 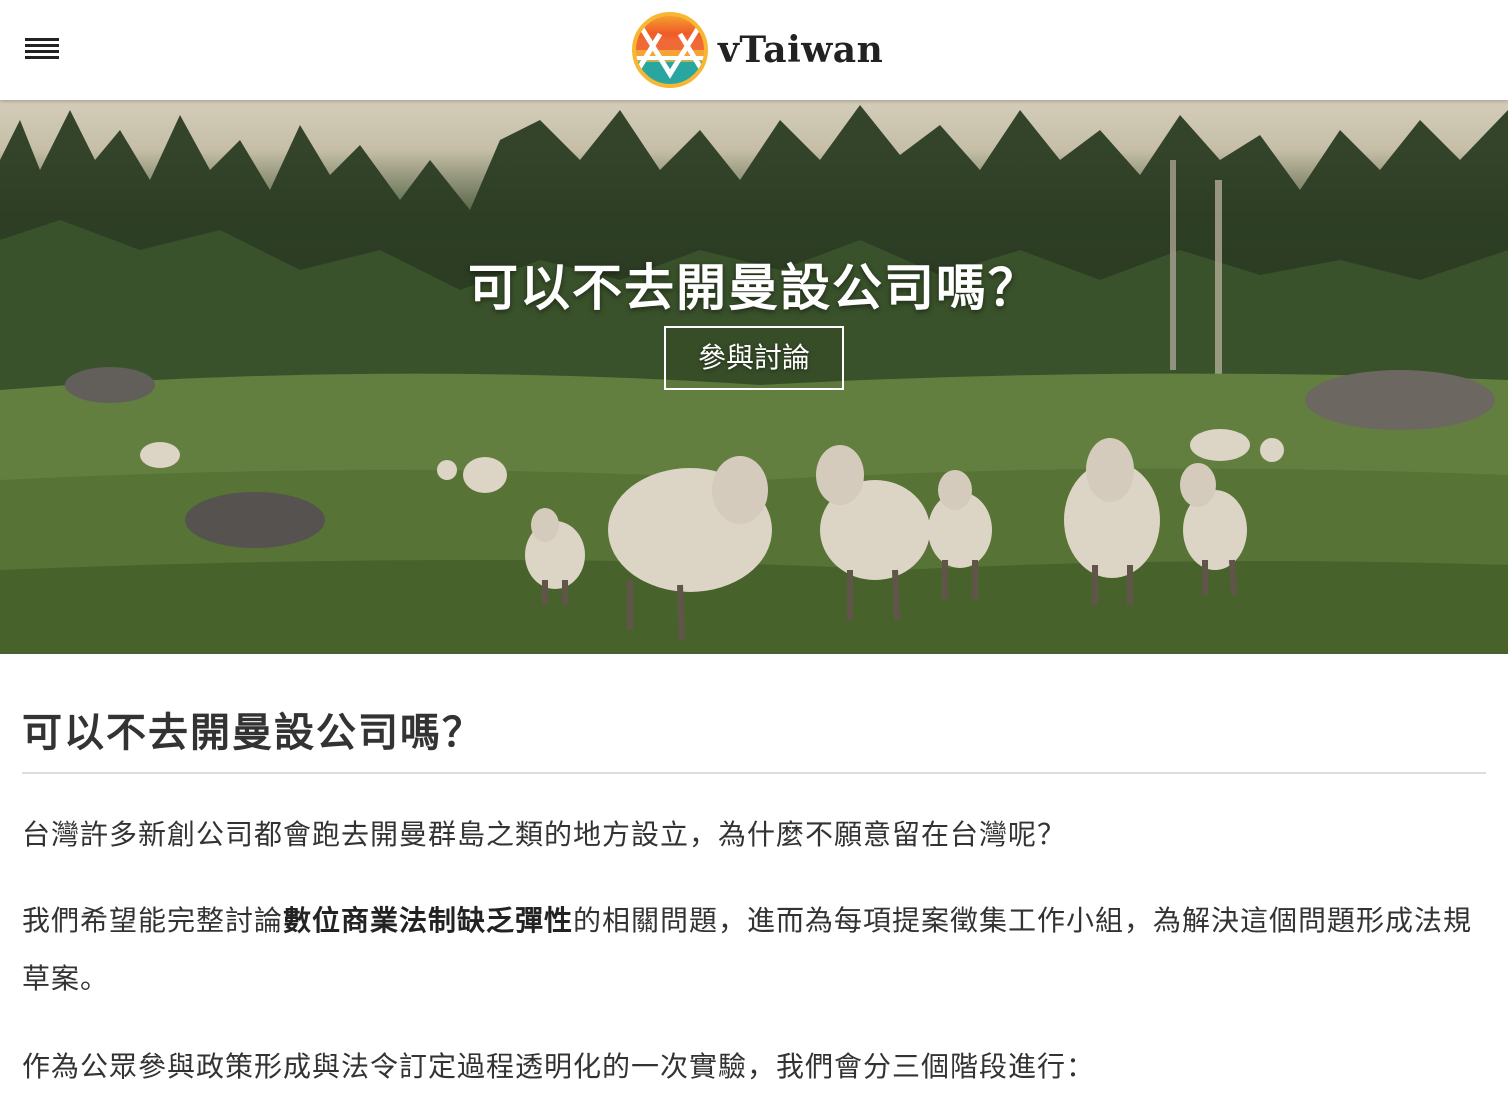 I want to click on article-title: 可以不去開曼設公司嗎？, so click(x=754, y=737).